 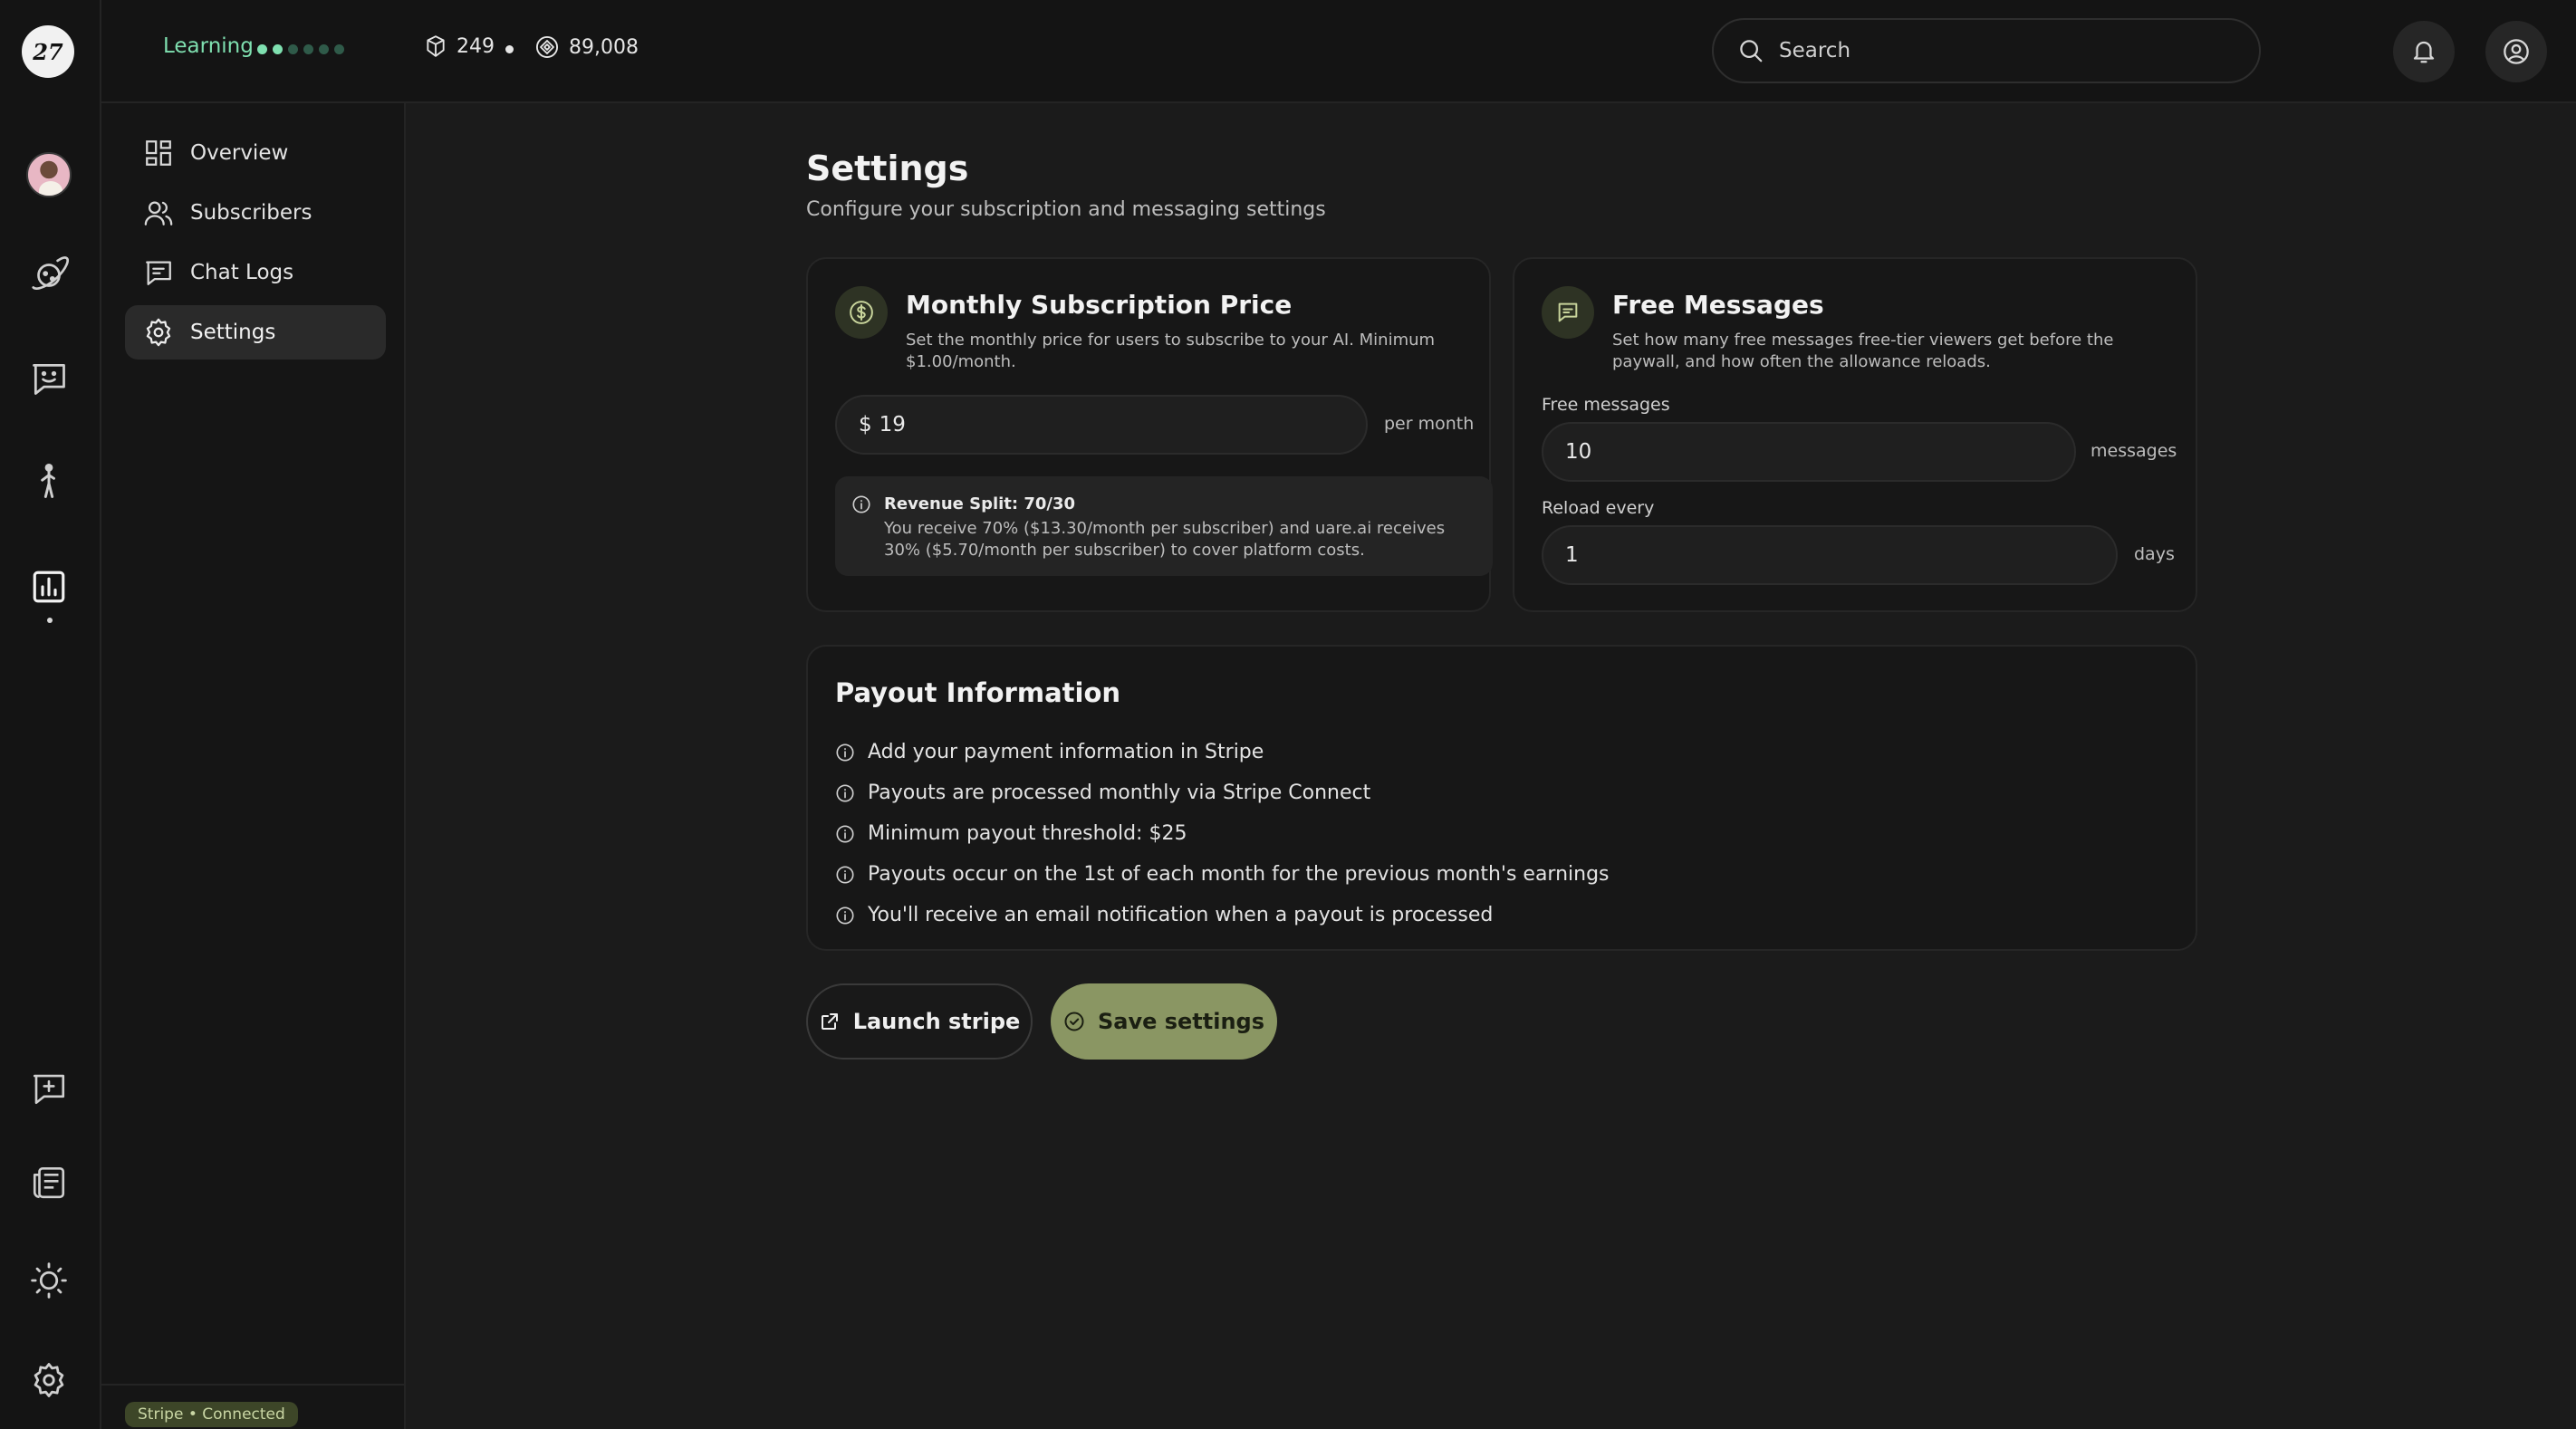 I want to click on stat-secondary-value: 89,008, so click(x=604, y=47).